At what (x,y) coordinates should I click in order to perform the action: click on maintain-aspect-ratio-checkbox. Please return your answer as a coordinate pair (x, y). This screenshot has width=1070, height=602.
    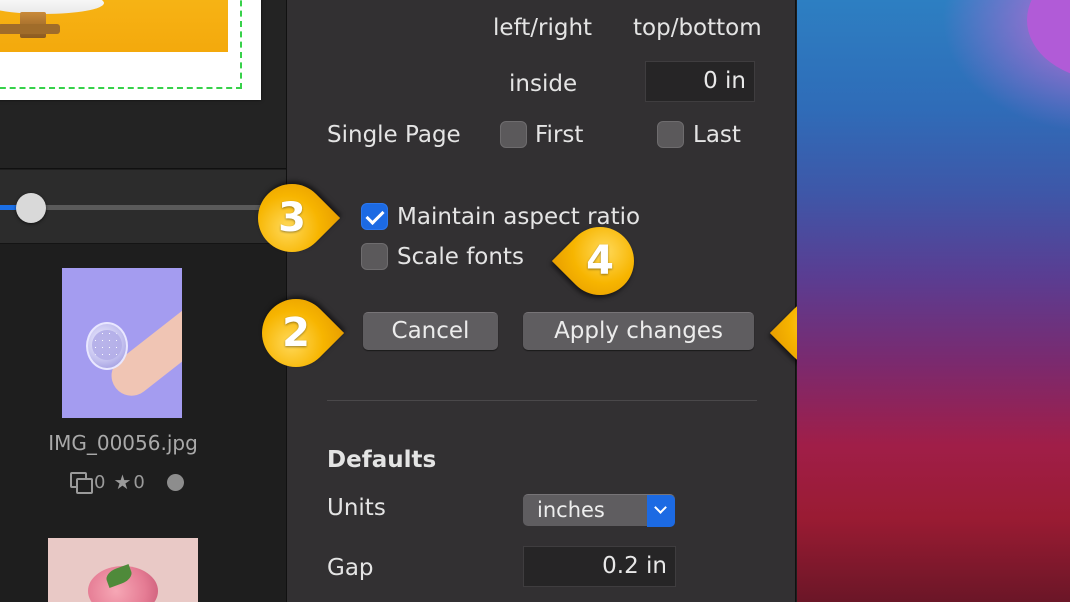
    Looking at the image, I should click on (374, 216).